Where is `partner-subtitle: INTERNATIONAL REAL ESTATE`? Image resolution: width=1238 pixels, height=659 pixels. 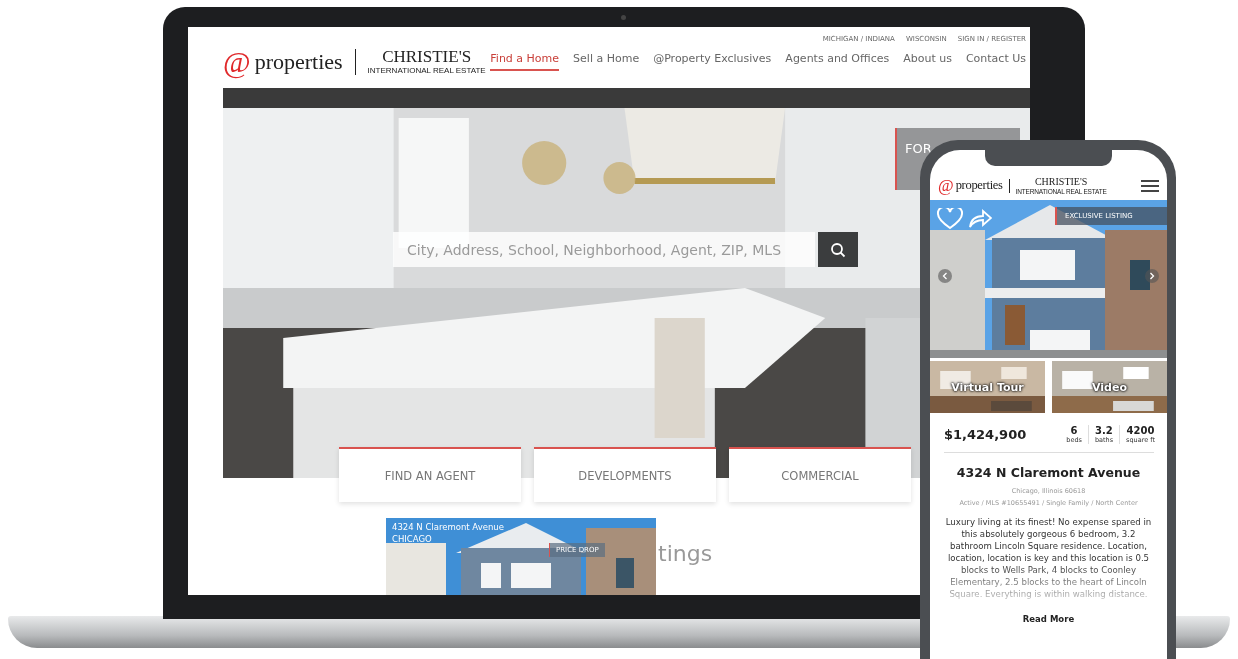 partner-subtitle: INTERNATIONAL REAL ESTATE is located at coordinates (426, 71).